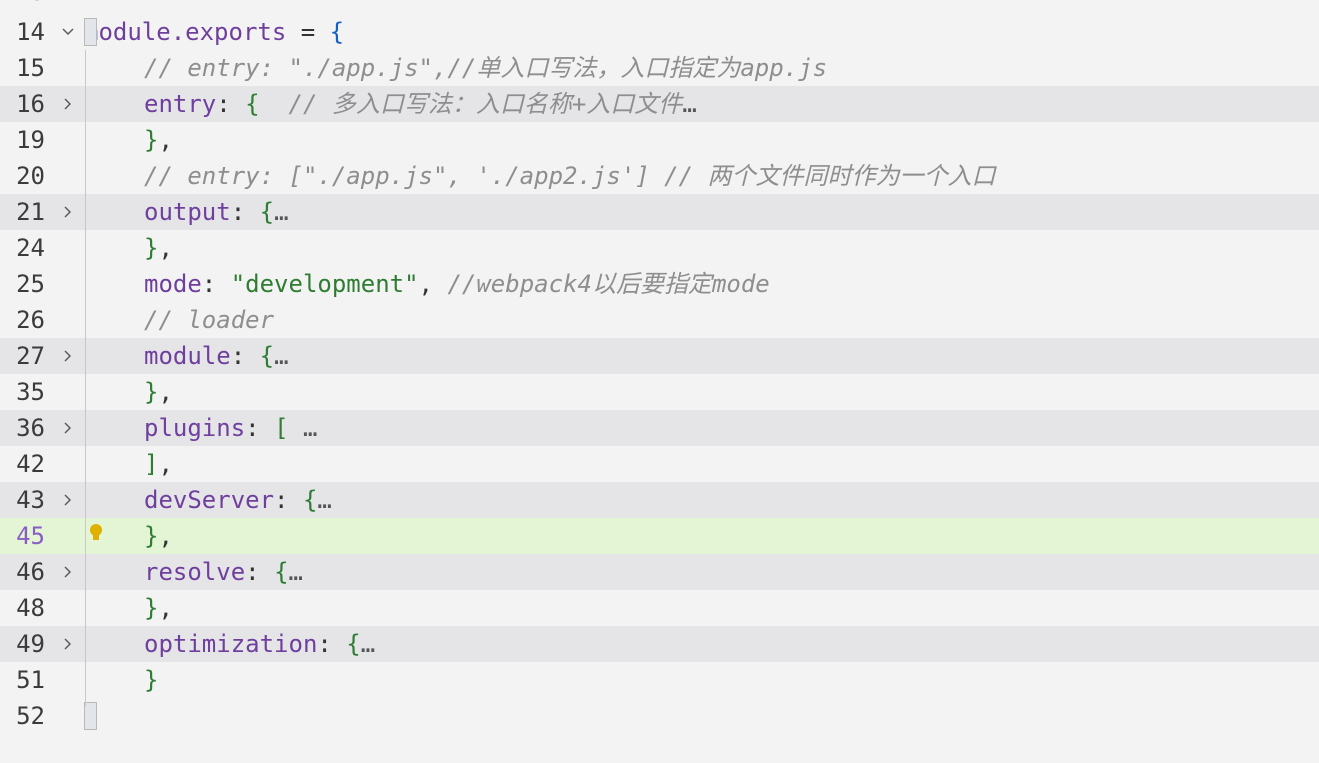  What do you see at coordinates (96, 533) in the screenshot?
I see `lightbulb-icon` at bounding box center [96, 533].